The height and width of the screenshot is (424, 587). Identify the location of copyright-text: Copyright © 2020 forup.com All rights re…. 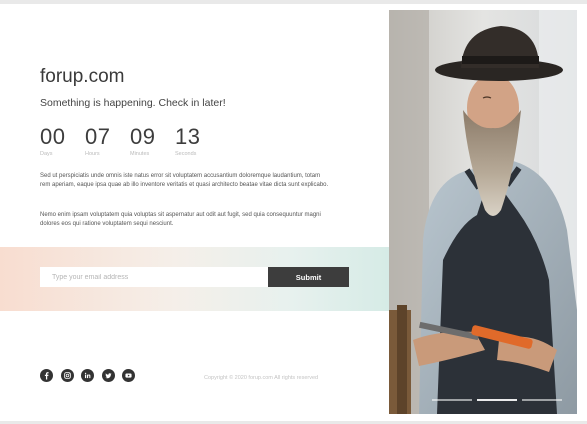
(261, 378).